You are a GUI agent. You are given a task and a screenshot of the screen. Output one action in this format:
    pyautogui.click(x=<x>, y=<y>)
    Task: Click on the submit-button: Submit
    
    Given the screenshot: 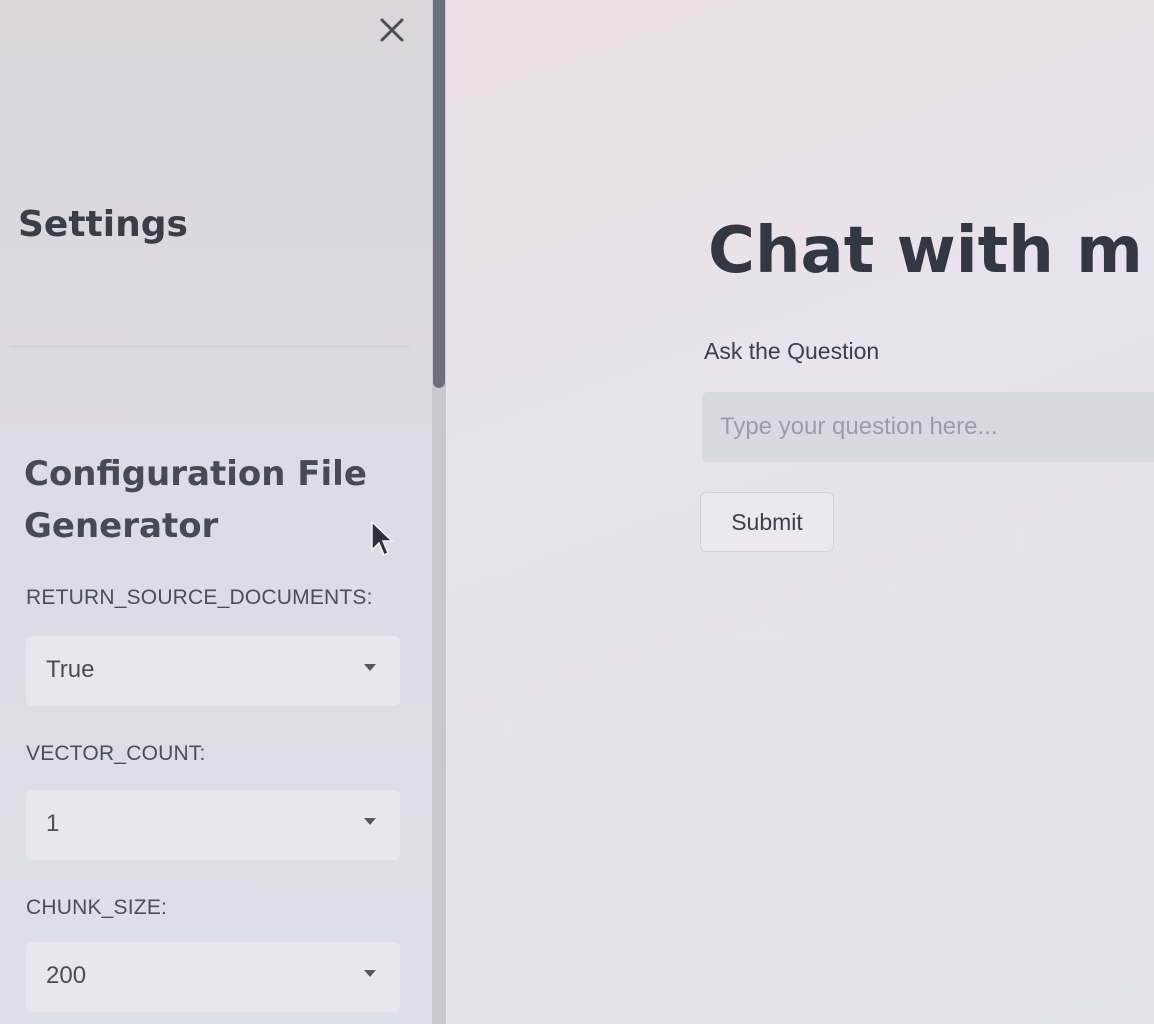 What is the action you would take?
    pyautogui.click(x=767, y=522)
    